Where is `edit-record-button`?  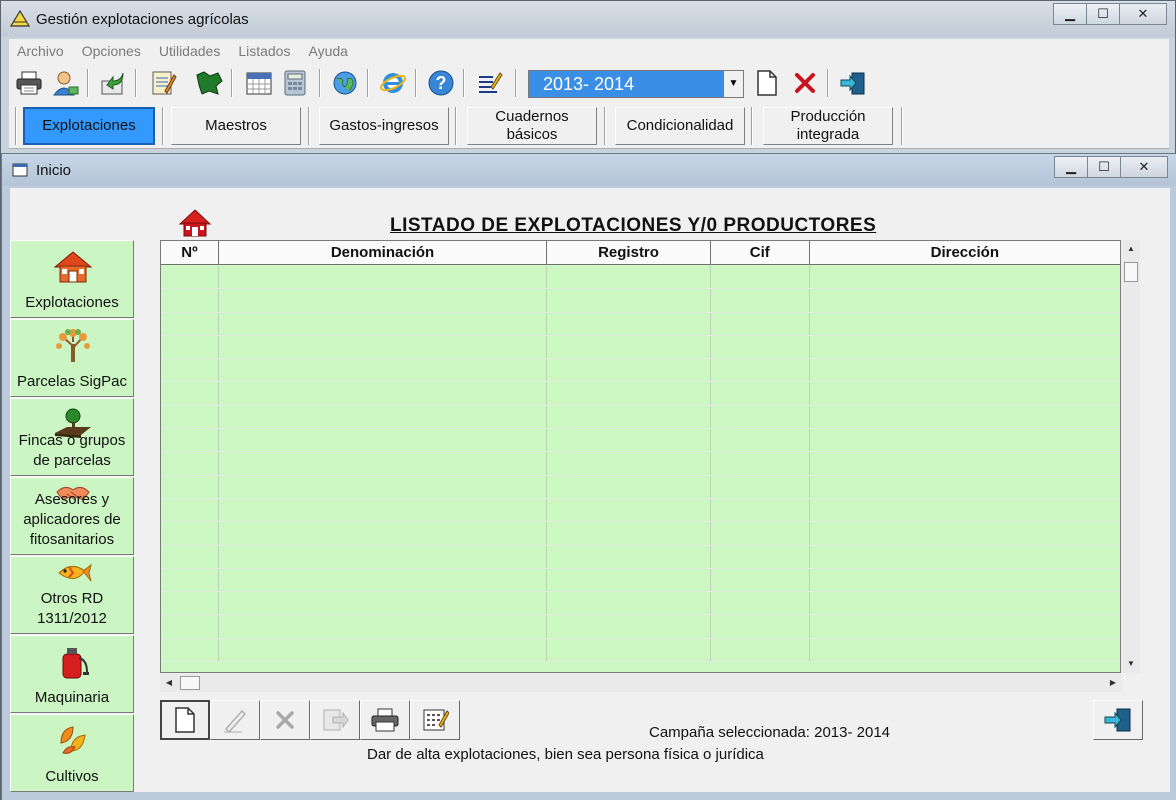 edit-record-button is located at coordinates (235, 720).